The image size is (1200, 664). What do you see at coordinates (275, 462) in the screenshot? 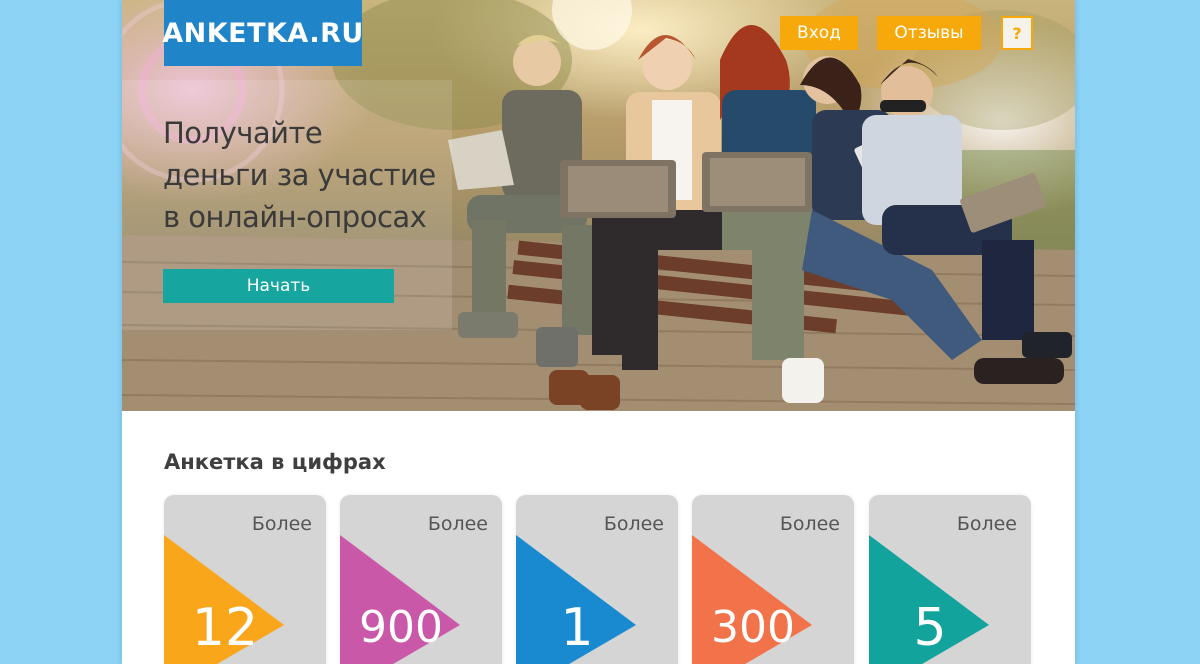
I see `stats-title: Анкетка в цифрах` at bounding box center [275, 462].